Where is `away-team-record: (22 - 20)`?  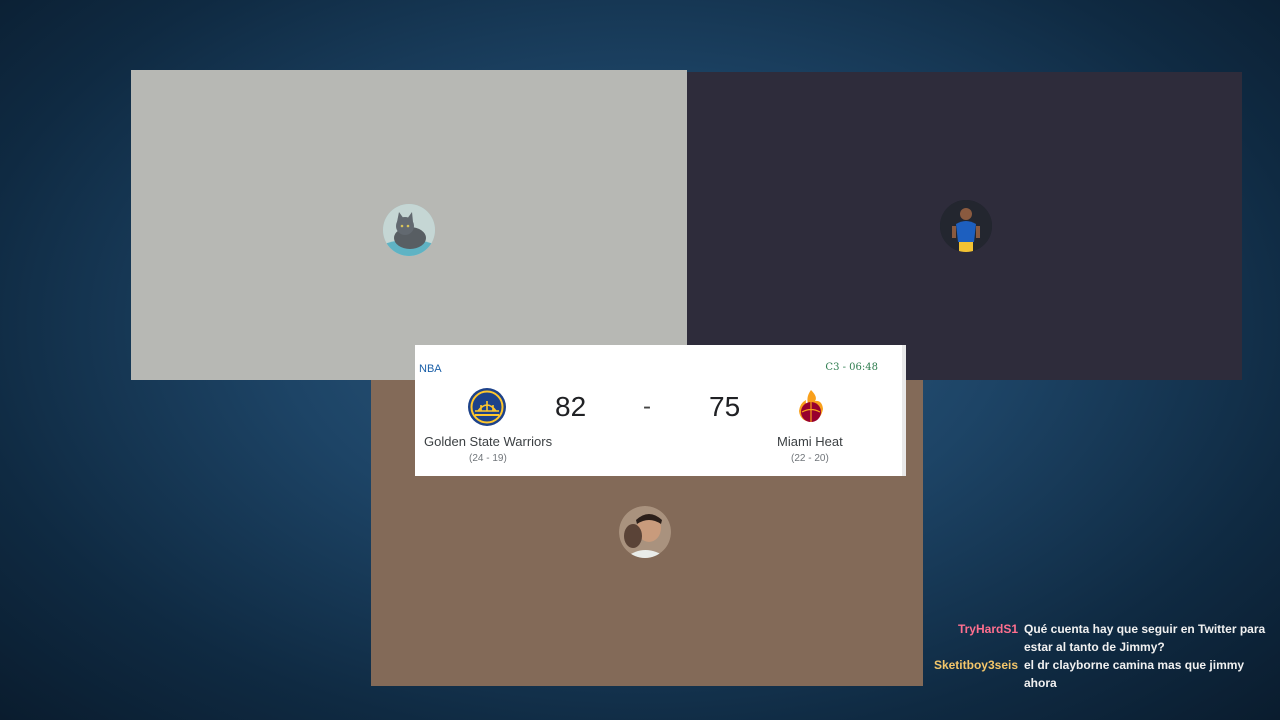 away-team-record: (22 - 20) is located at coordinates (810, 458).